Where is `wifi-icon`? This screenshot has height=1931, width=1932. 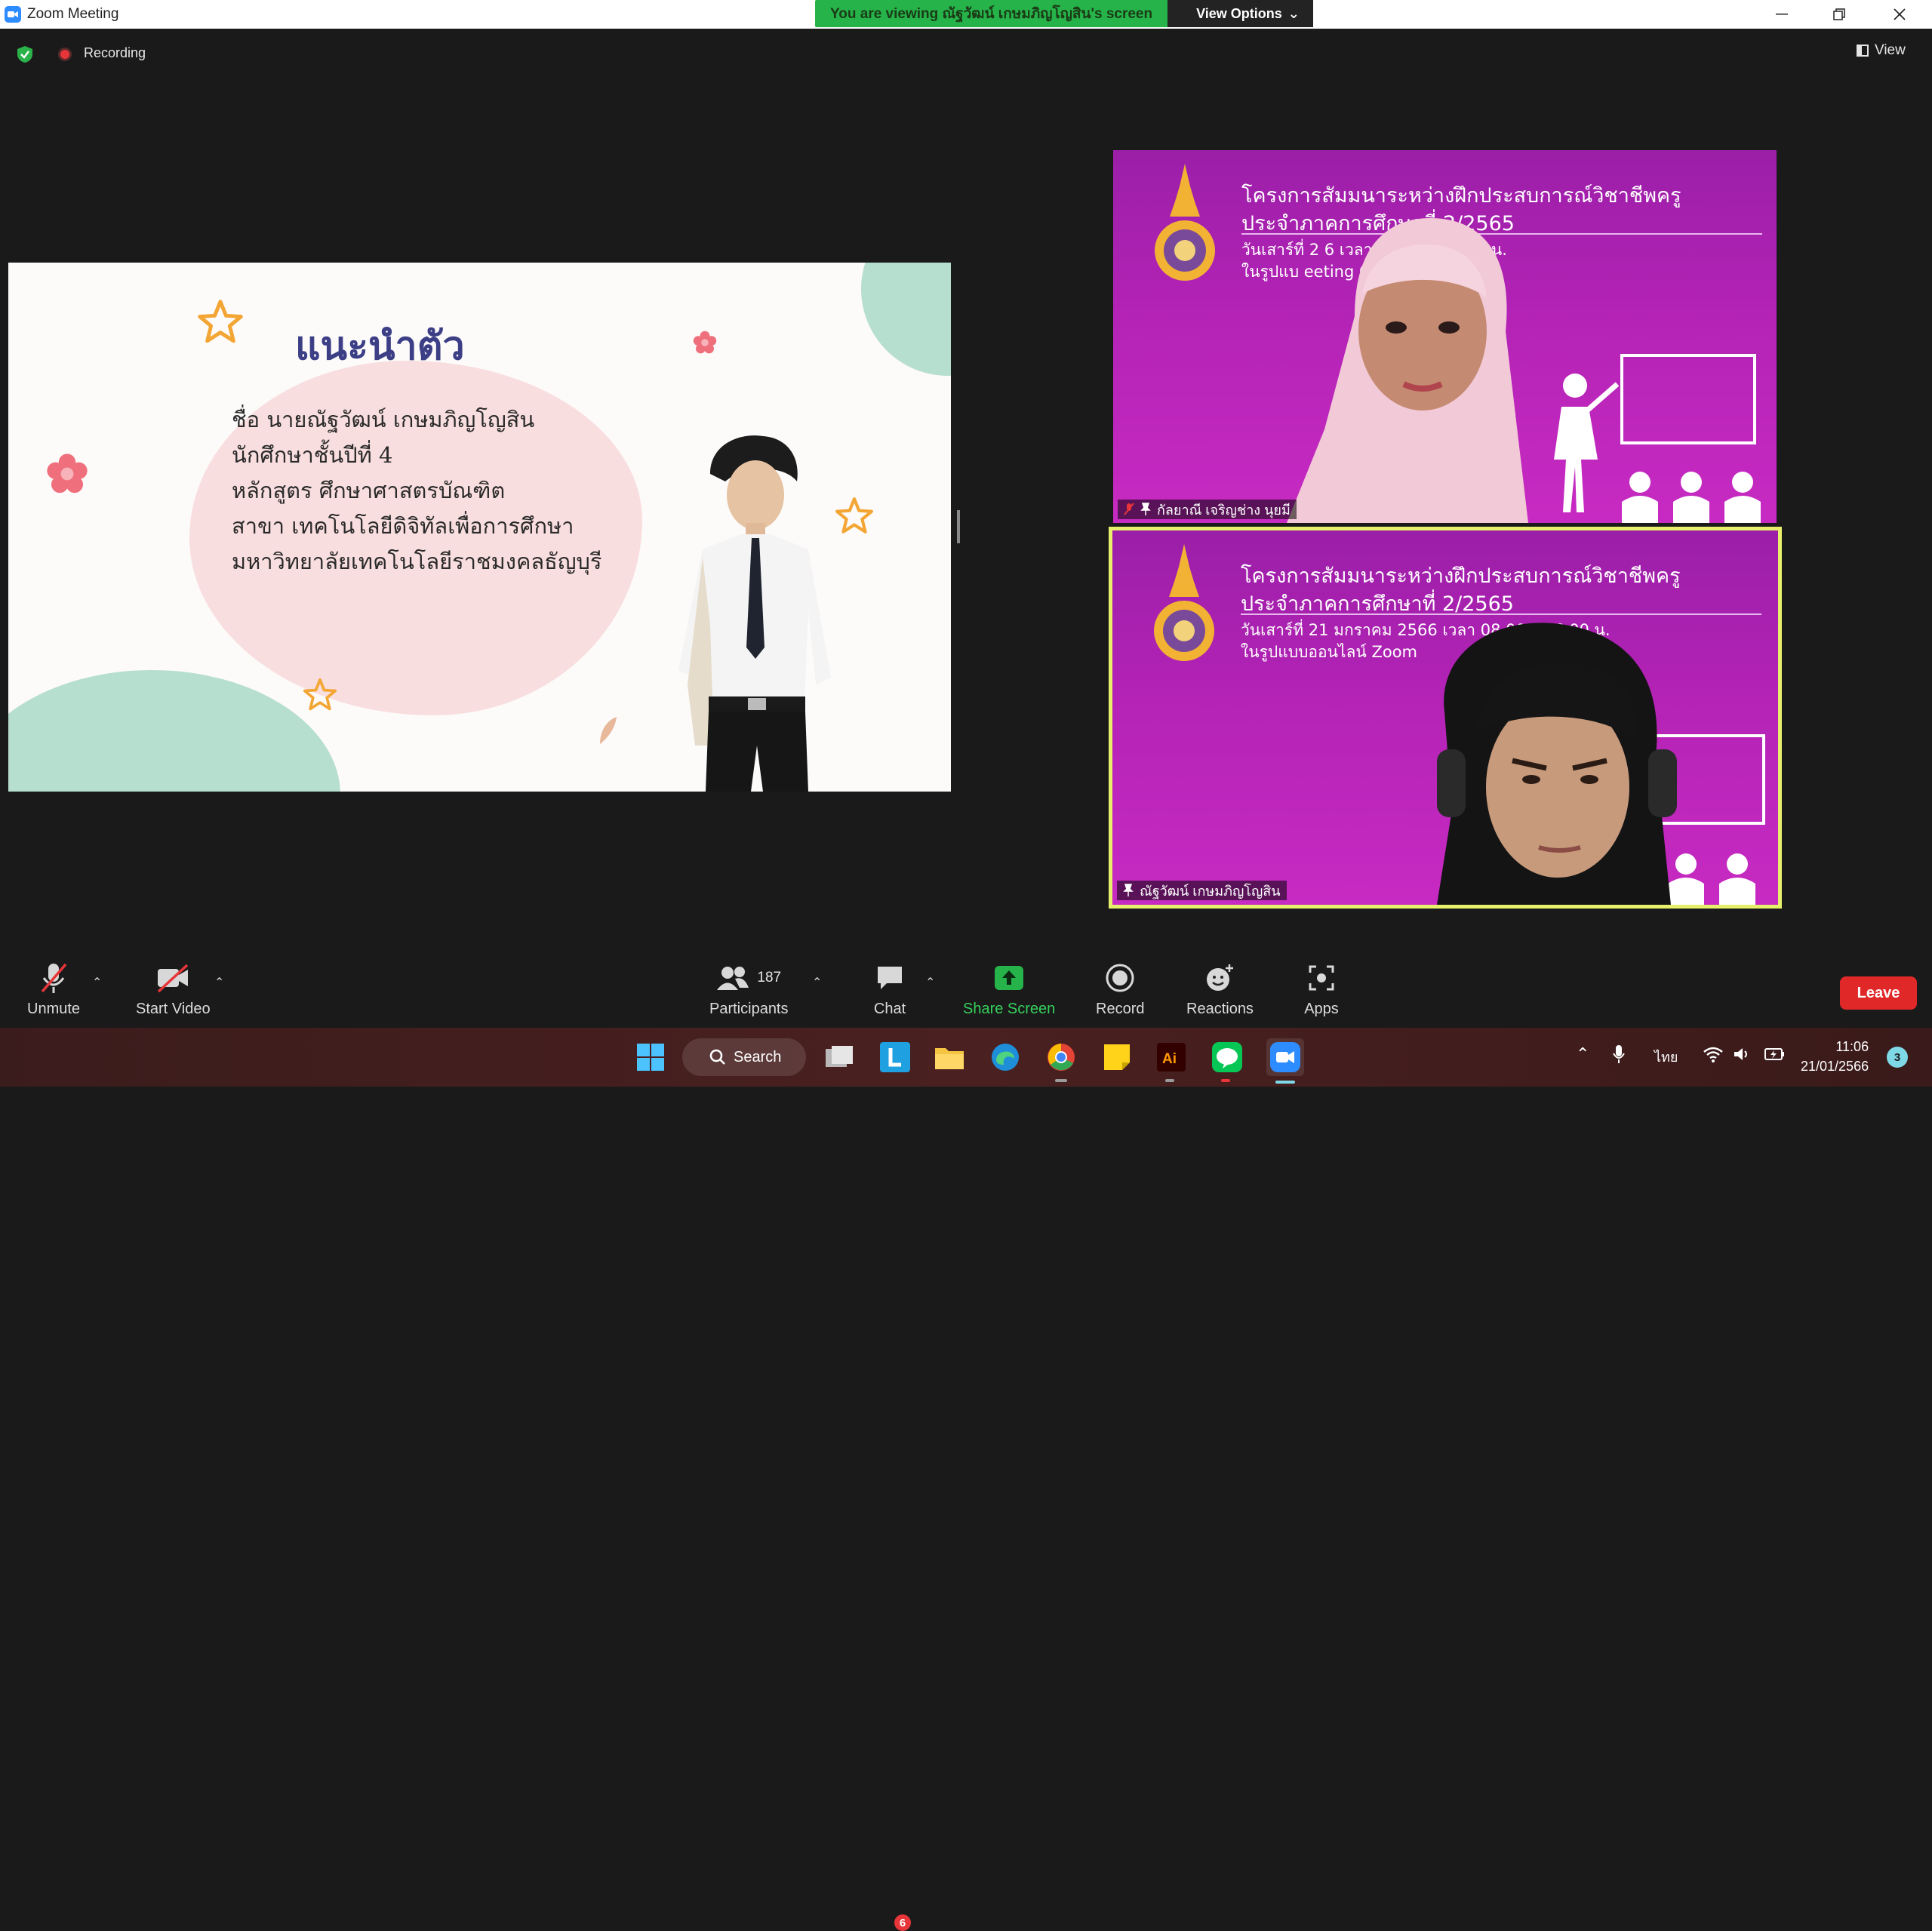
wifi-icon is located at coordinates (1713, 1056).